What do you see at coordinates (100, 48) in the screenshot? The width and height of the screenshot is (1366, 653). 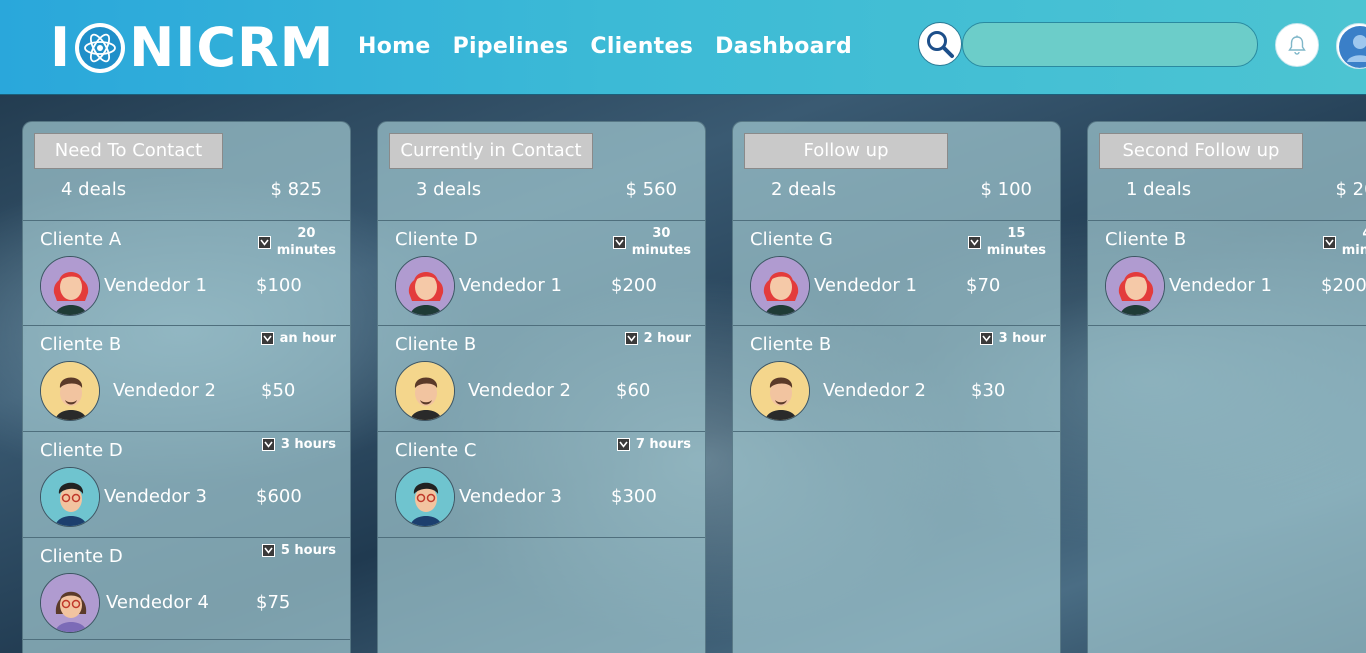 I see `atom-icon` at bounding box center [100, 48].